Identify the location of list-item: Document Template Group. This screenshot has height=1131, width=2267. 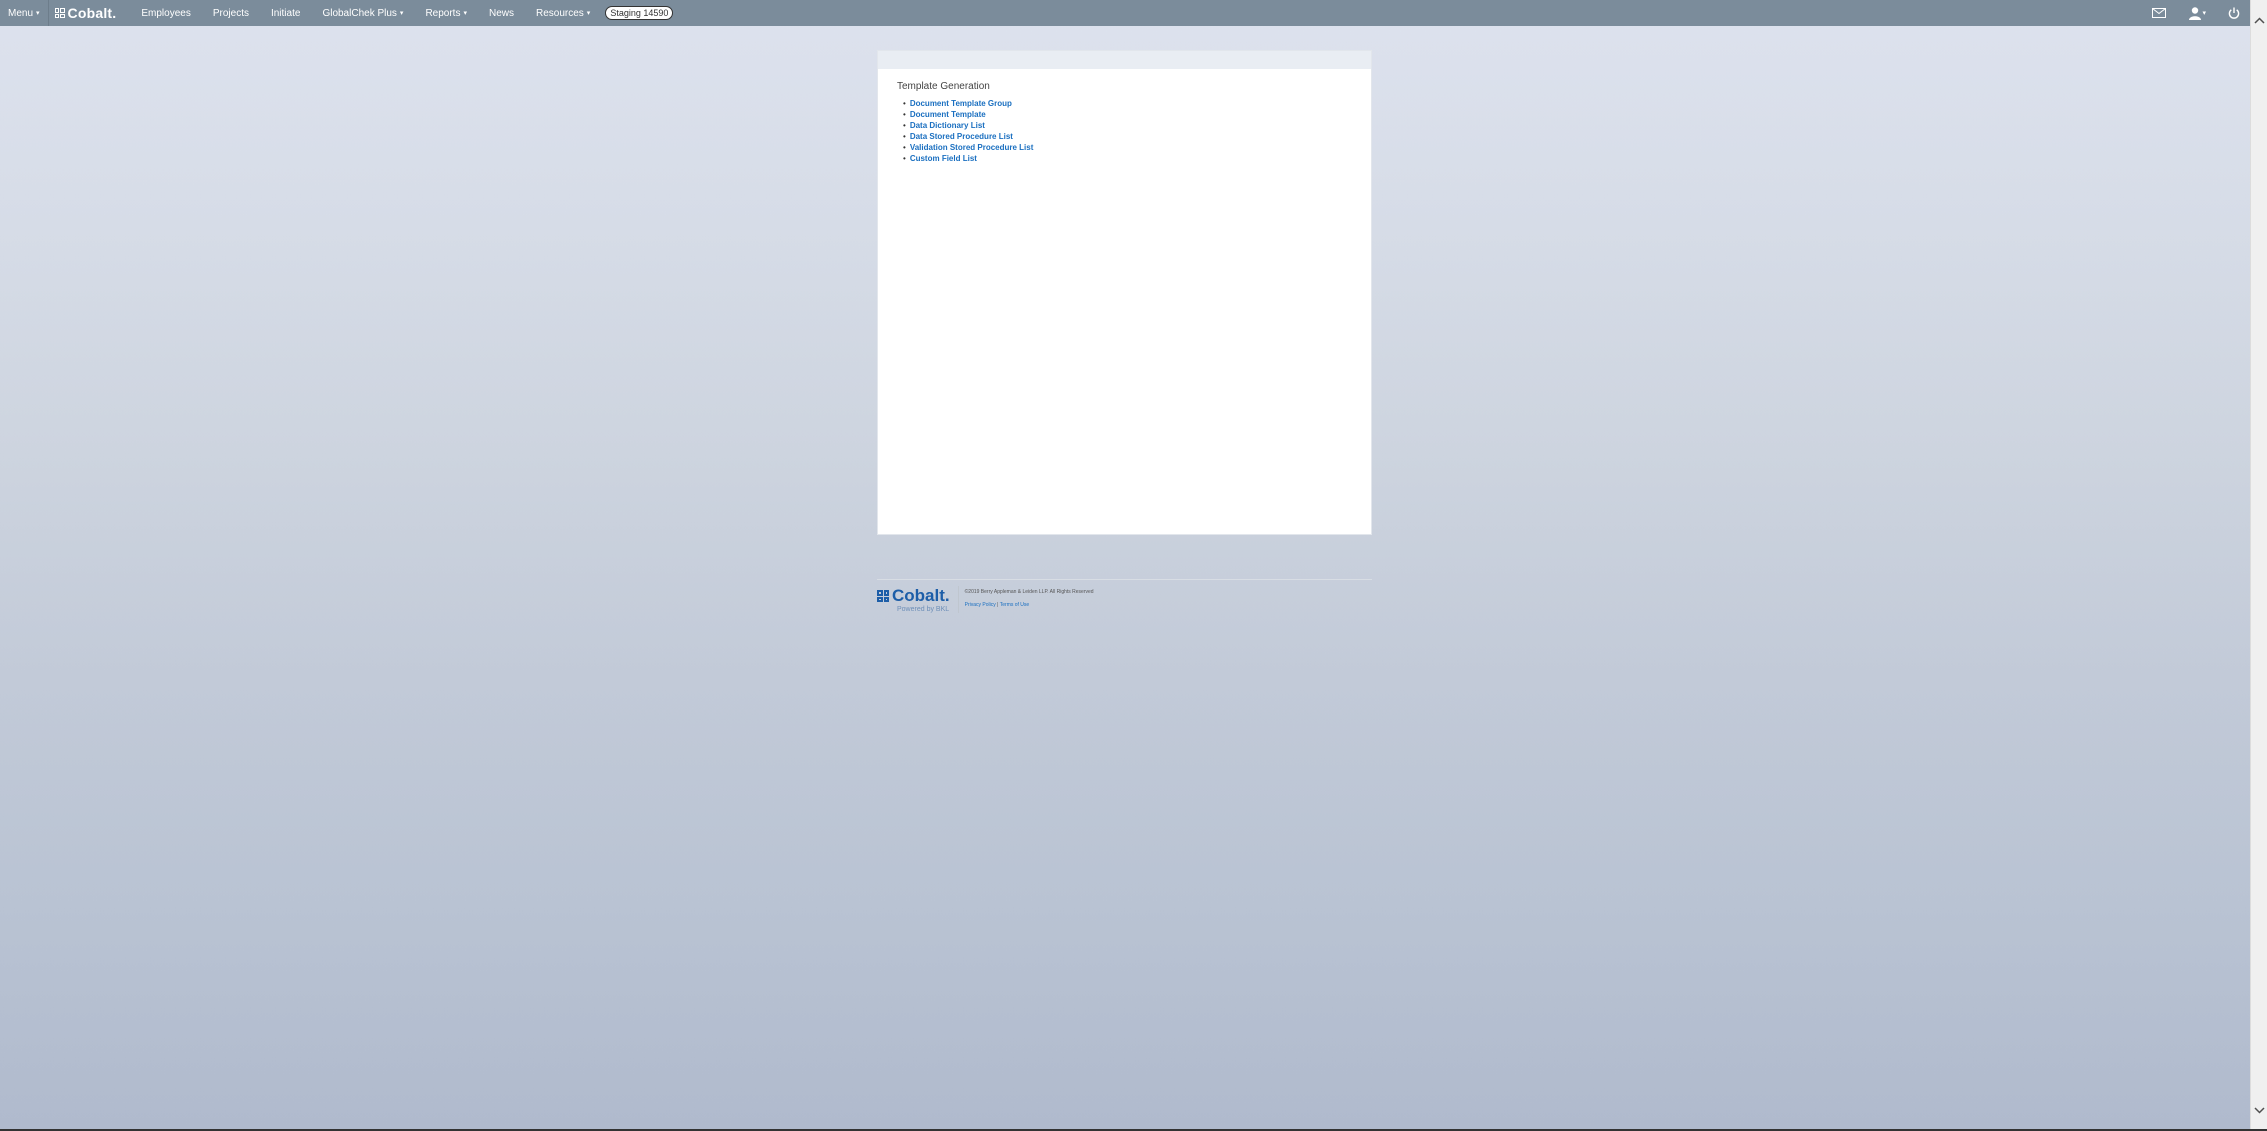
(1137, 103).